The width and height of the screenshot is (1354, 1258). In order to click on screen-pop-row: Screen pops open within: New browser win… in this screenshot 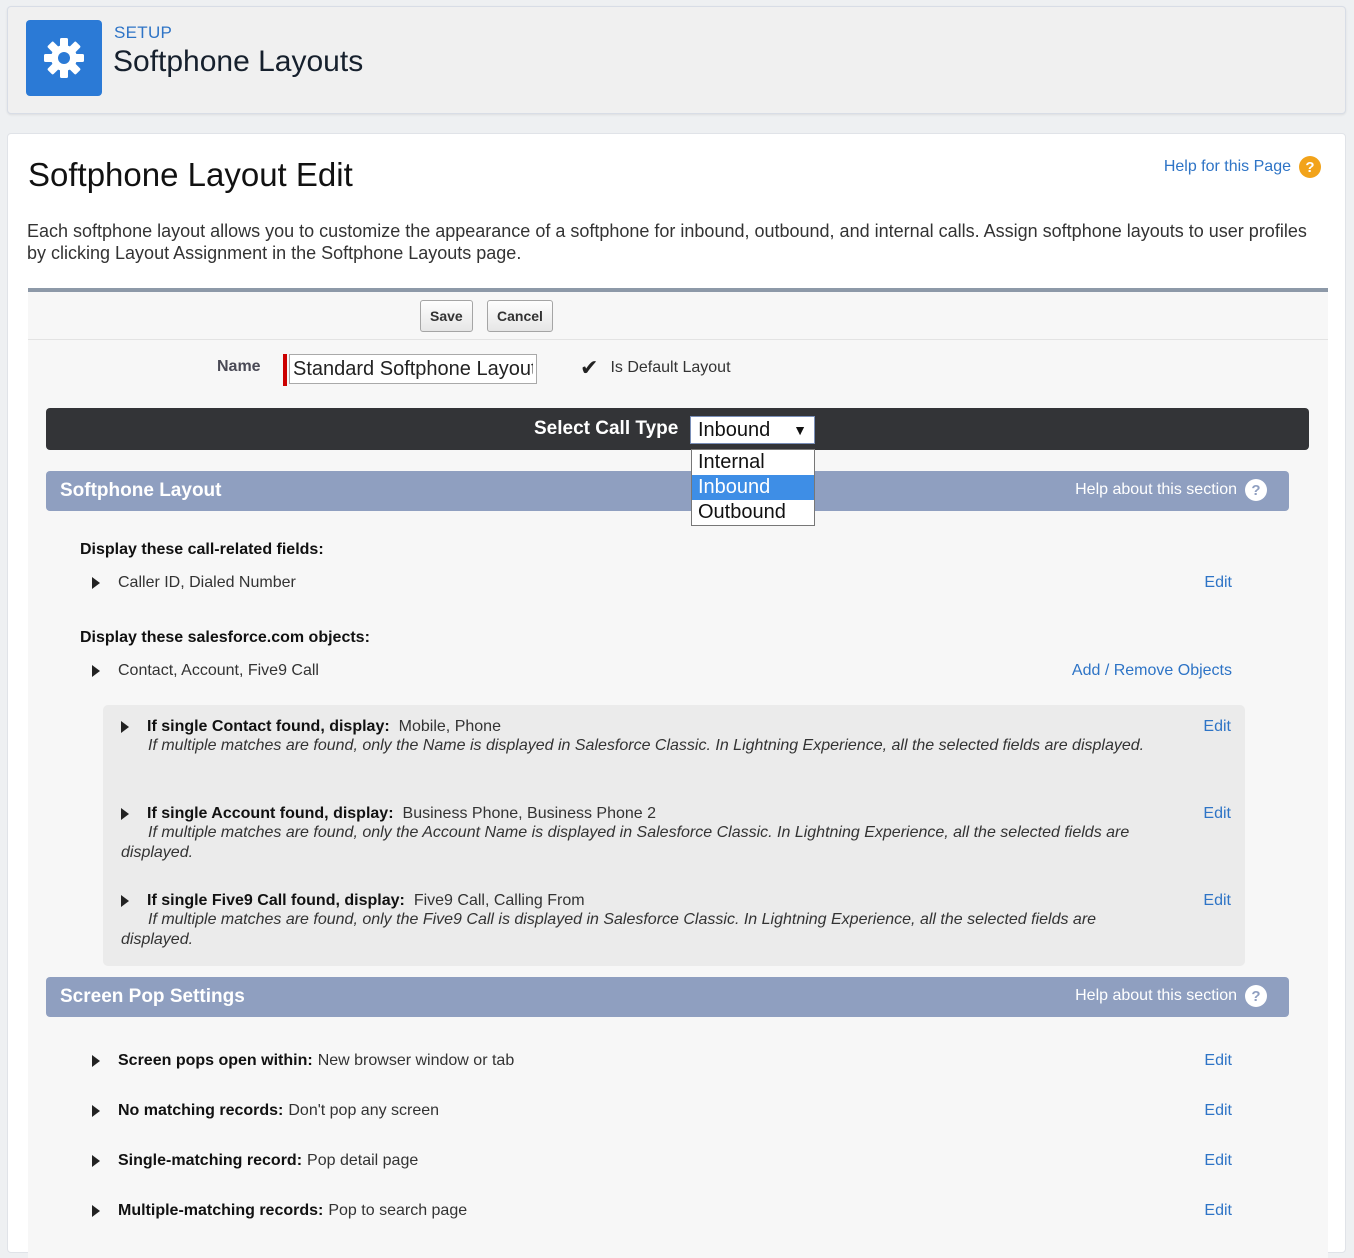, I will do `click(662, 1061)`.